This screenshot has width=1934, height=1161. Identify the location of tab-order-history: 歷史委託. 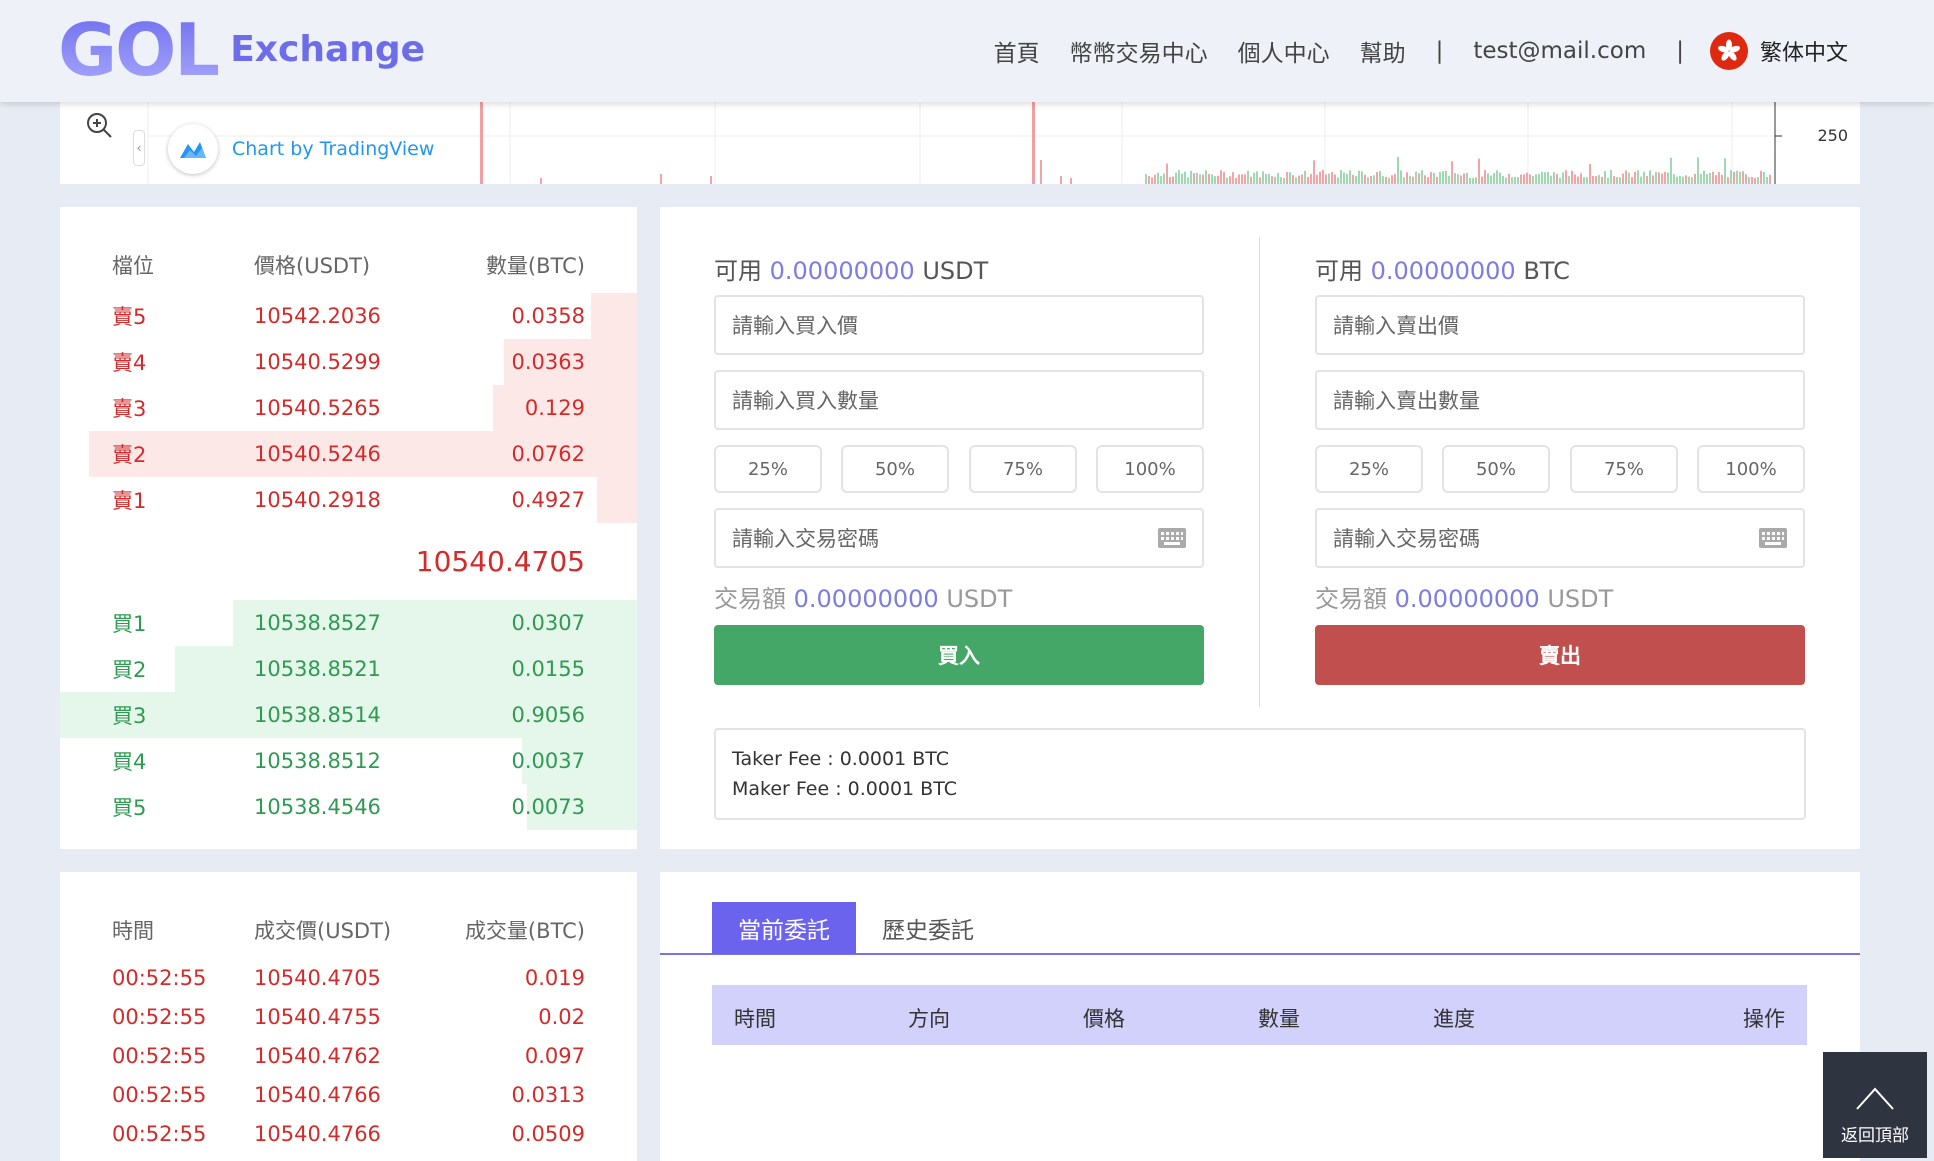
(928, 928).